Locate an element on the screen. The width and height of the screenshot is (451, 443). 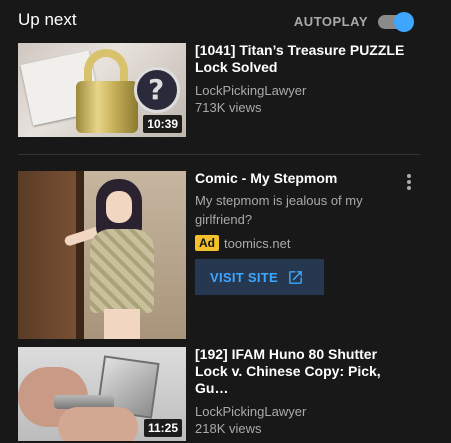
autoplay-control: AUTOPLAY is located at coordinates (353, 21).